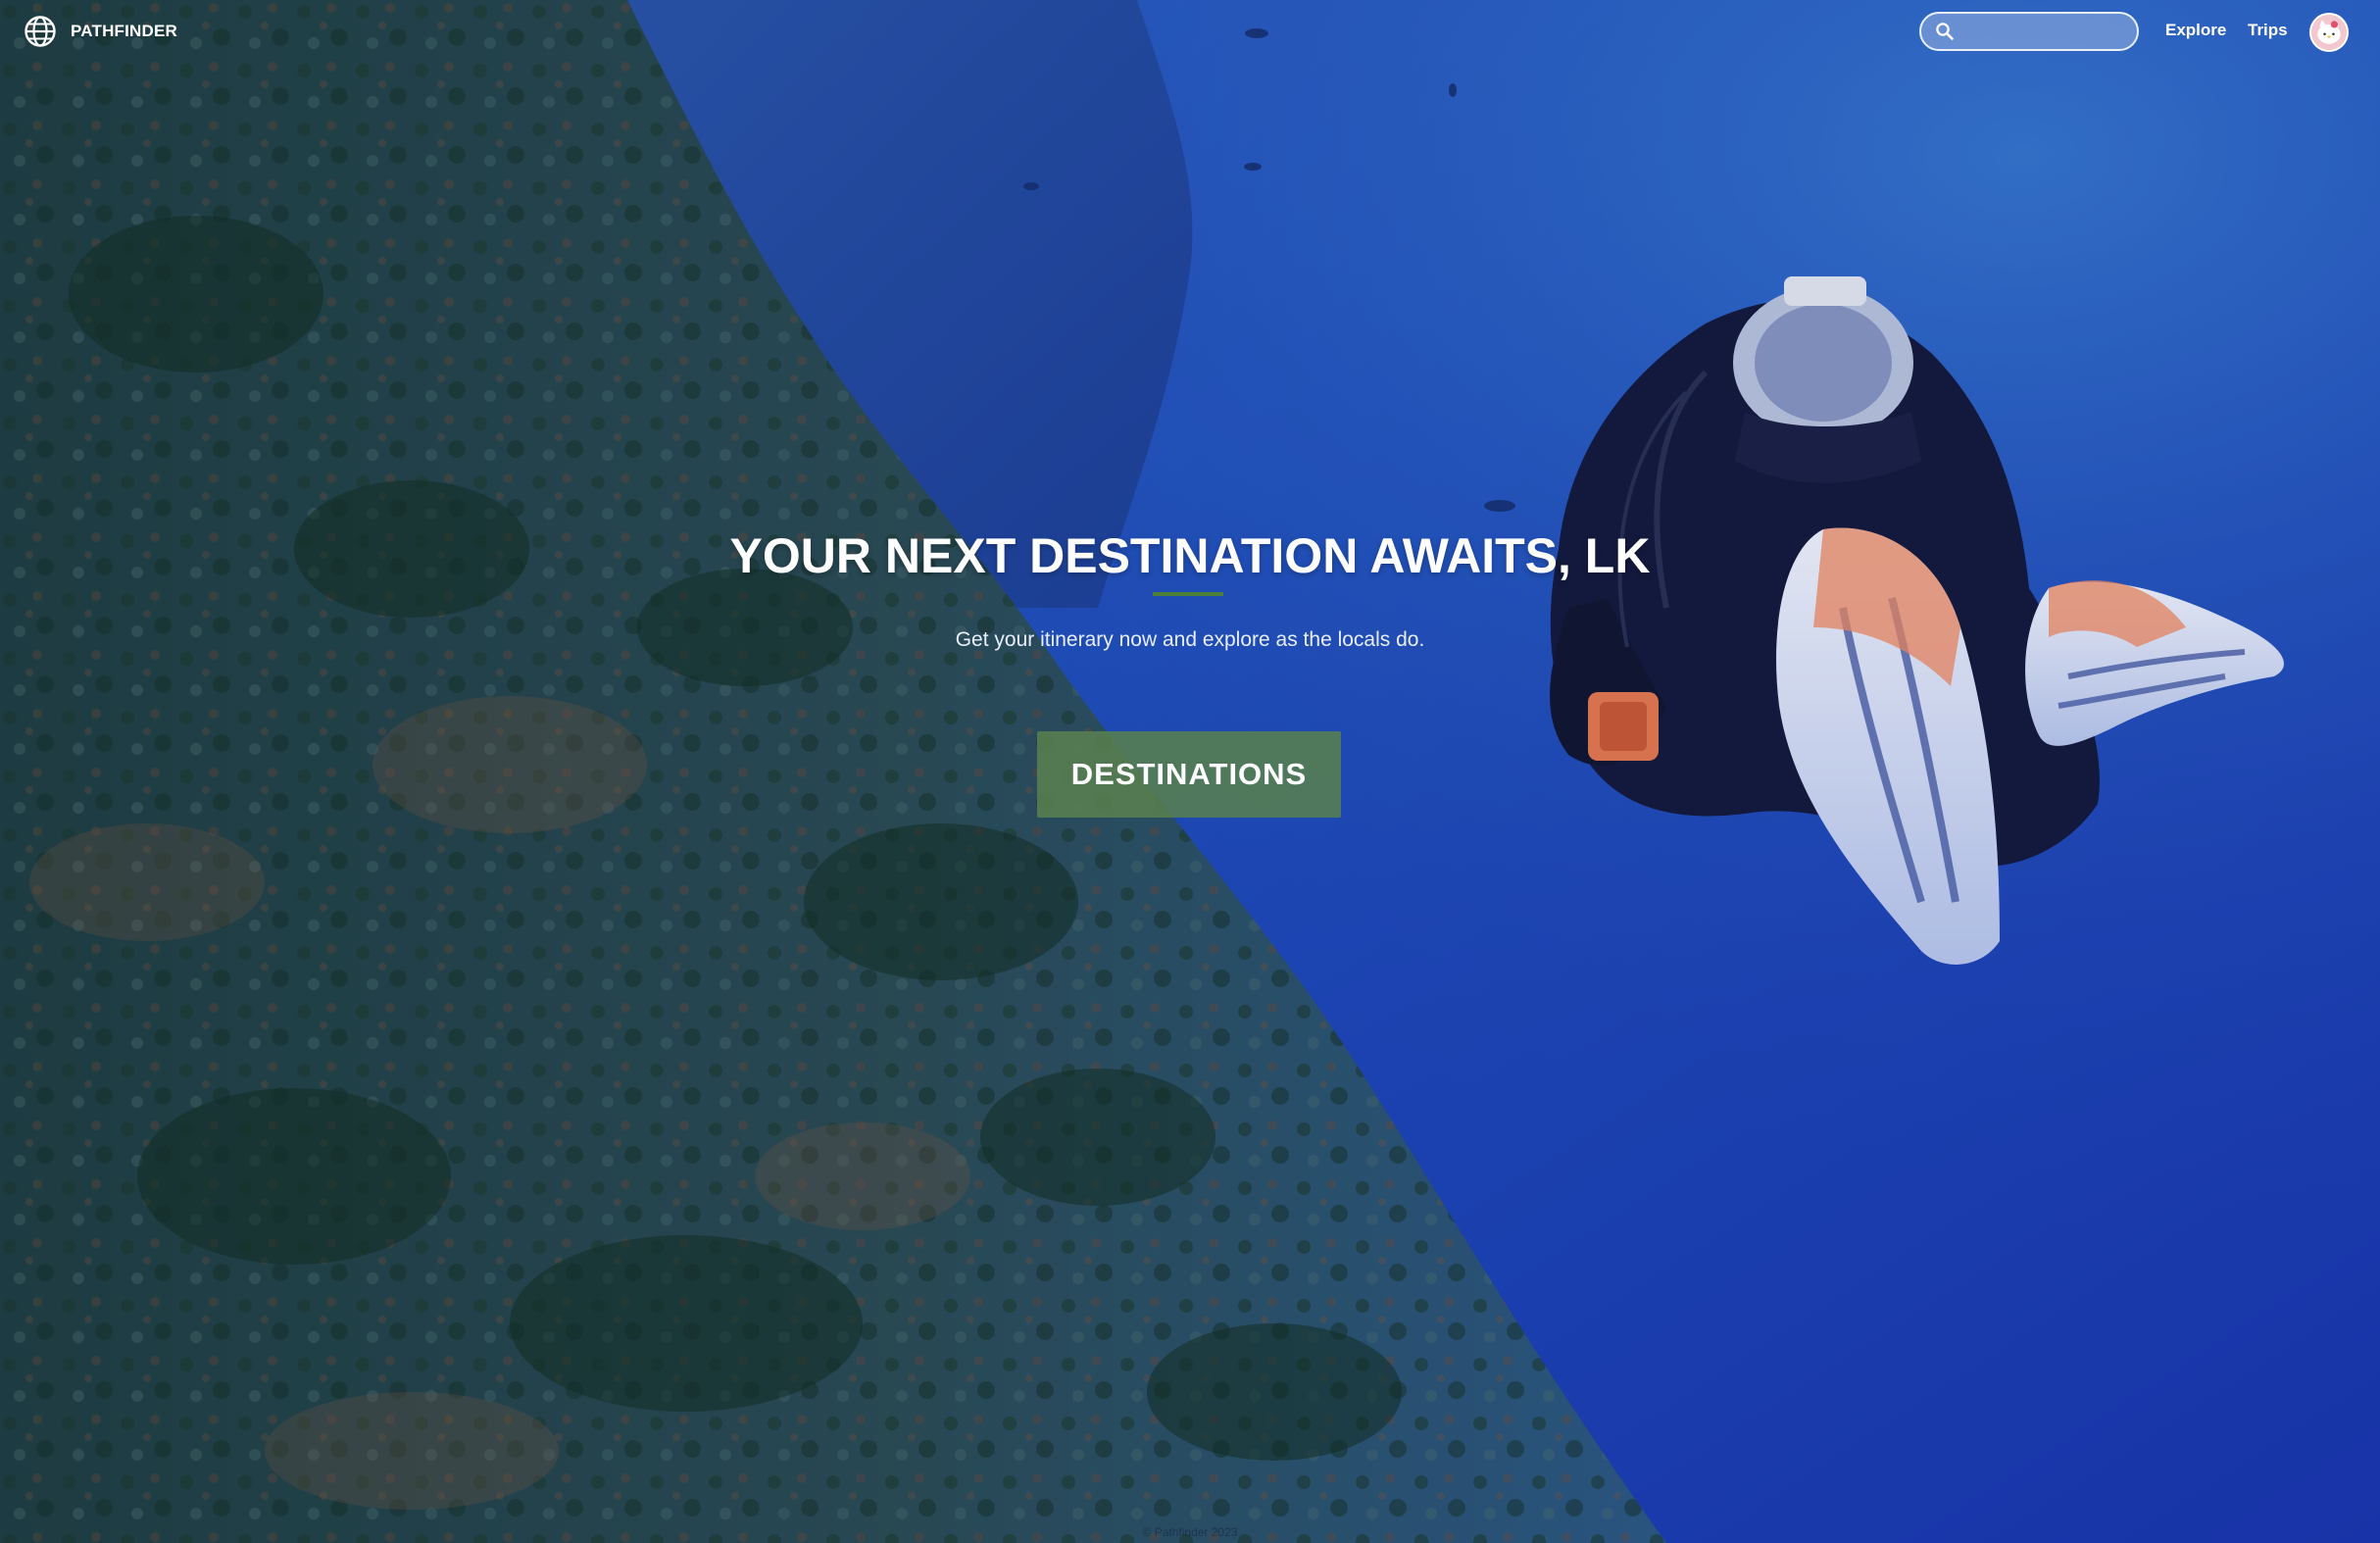 The image size is (2380, 1543). Describe the element at coordinates (1945, 31) in the screenshot. I see `search-icon` at that location.